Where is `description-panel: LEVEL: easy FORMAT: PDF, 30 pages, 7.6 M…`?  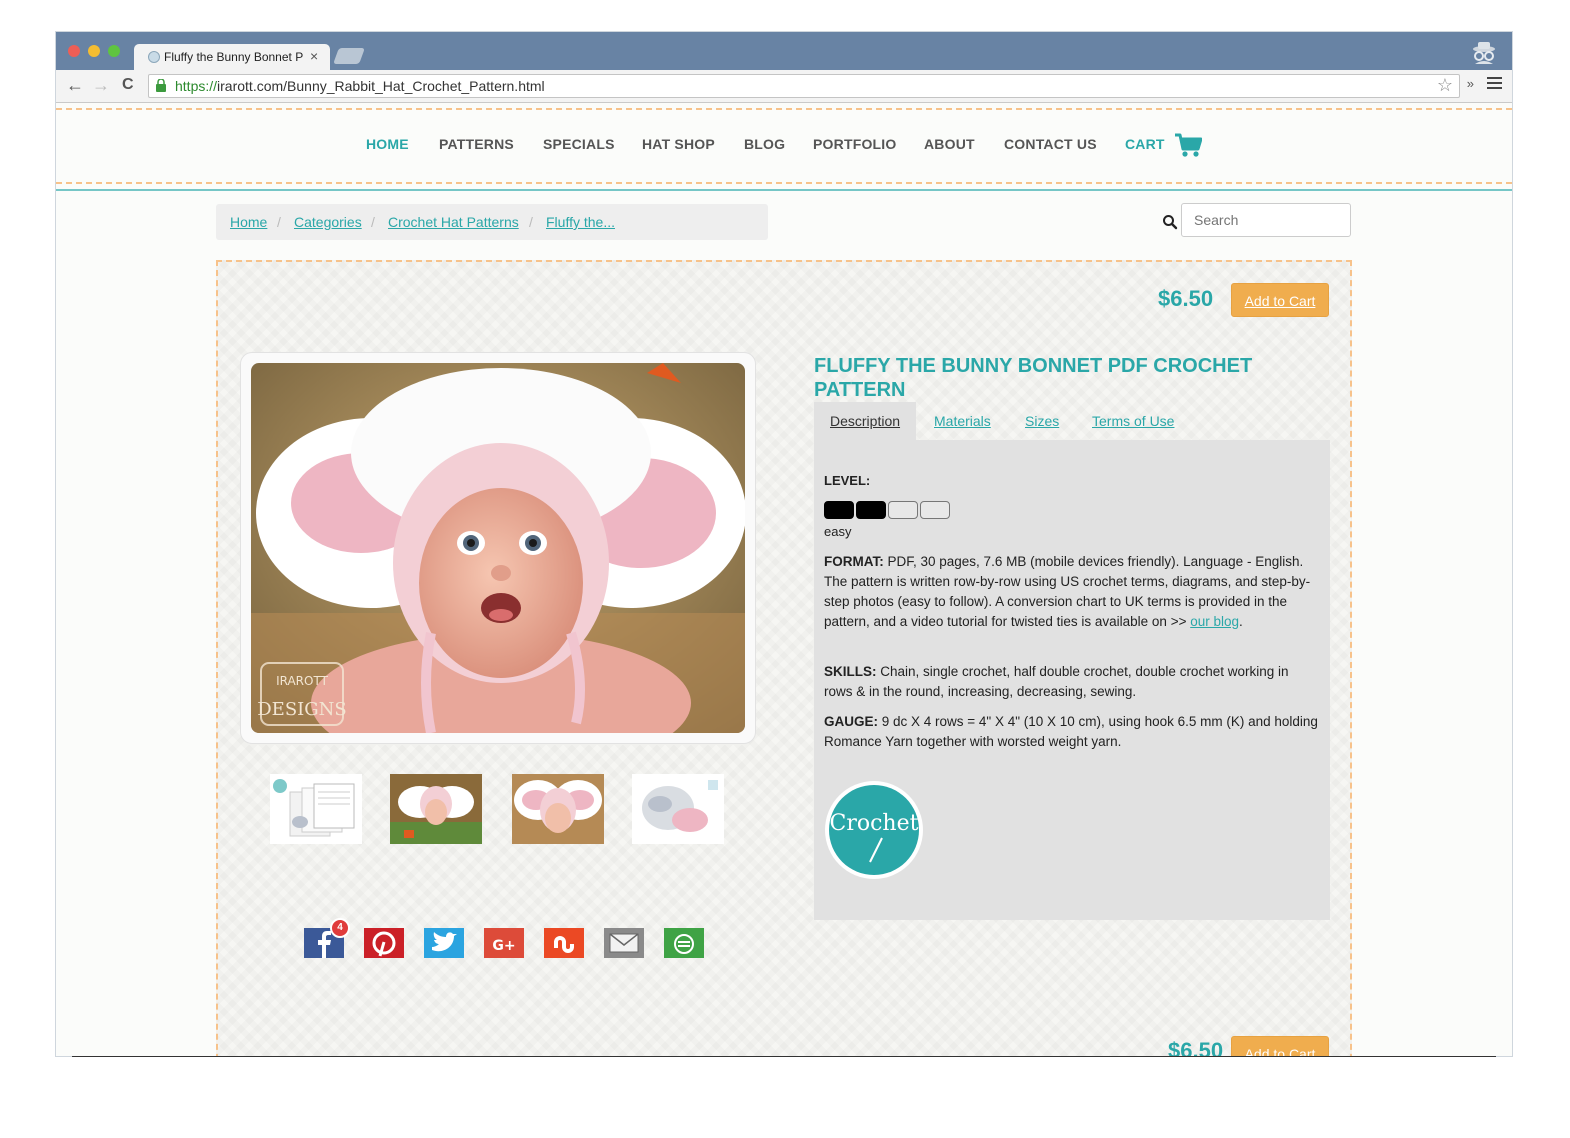
description-panel: LEVEL: easy FORMAT: PDF, 30 pages, 7.6 M… is located at coordinates (1072, 680).